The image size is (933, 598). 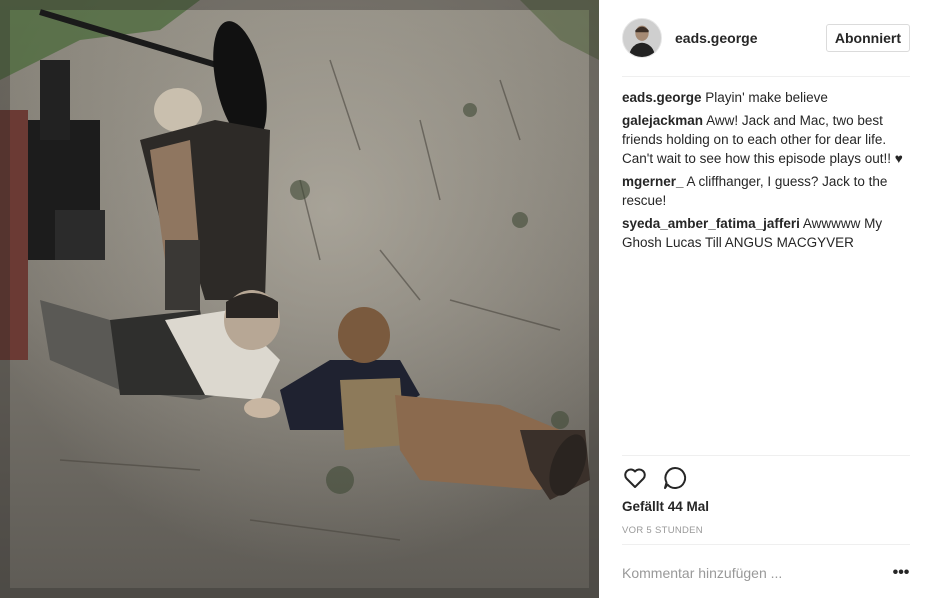 I want to click on speech-bubble-icon, so click(x=675, y=478).